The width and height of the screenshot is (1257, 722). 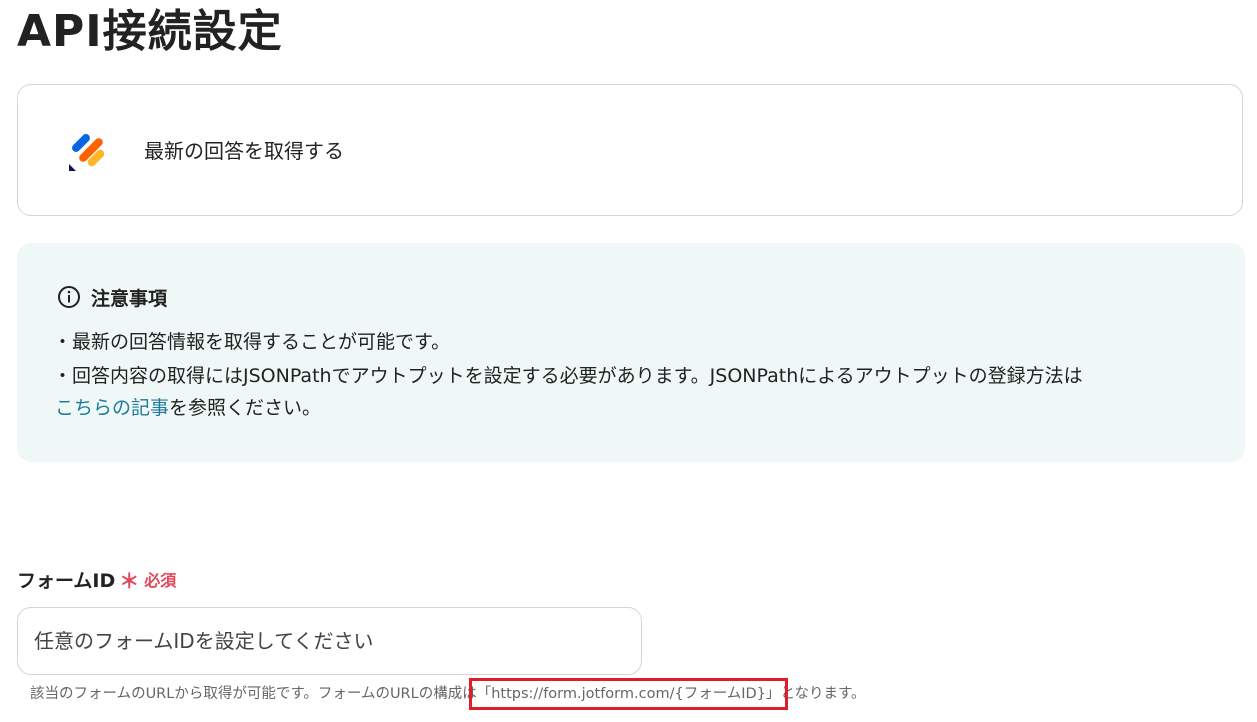 I want to click on notice-header: 注意事項, so click(x=112, y=297).